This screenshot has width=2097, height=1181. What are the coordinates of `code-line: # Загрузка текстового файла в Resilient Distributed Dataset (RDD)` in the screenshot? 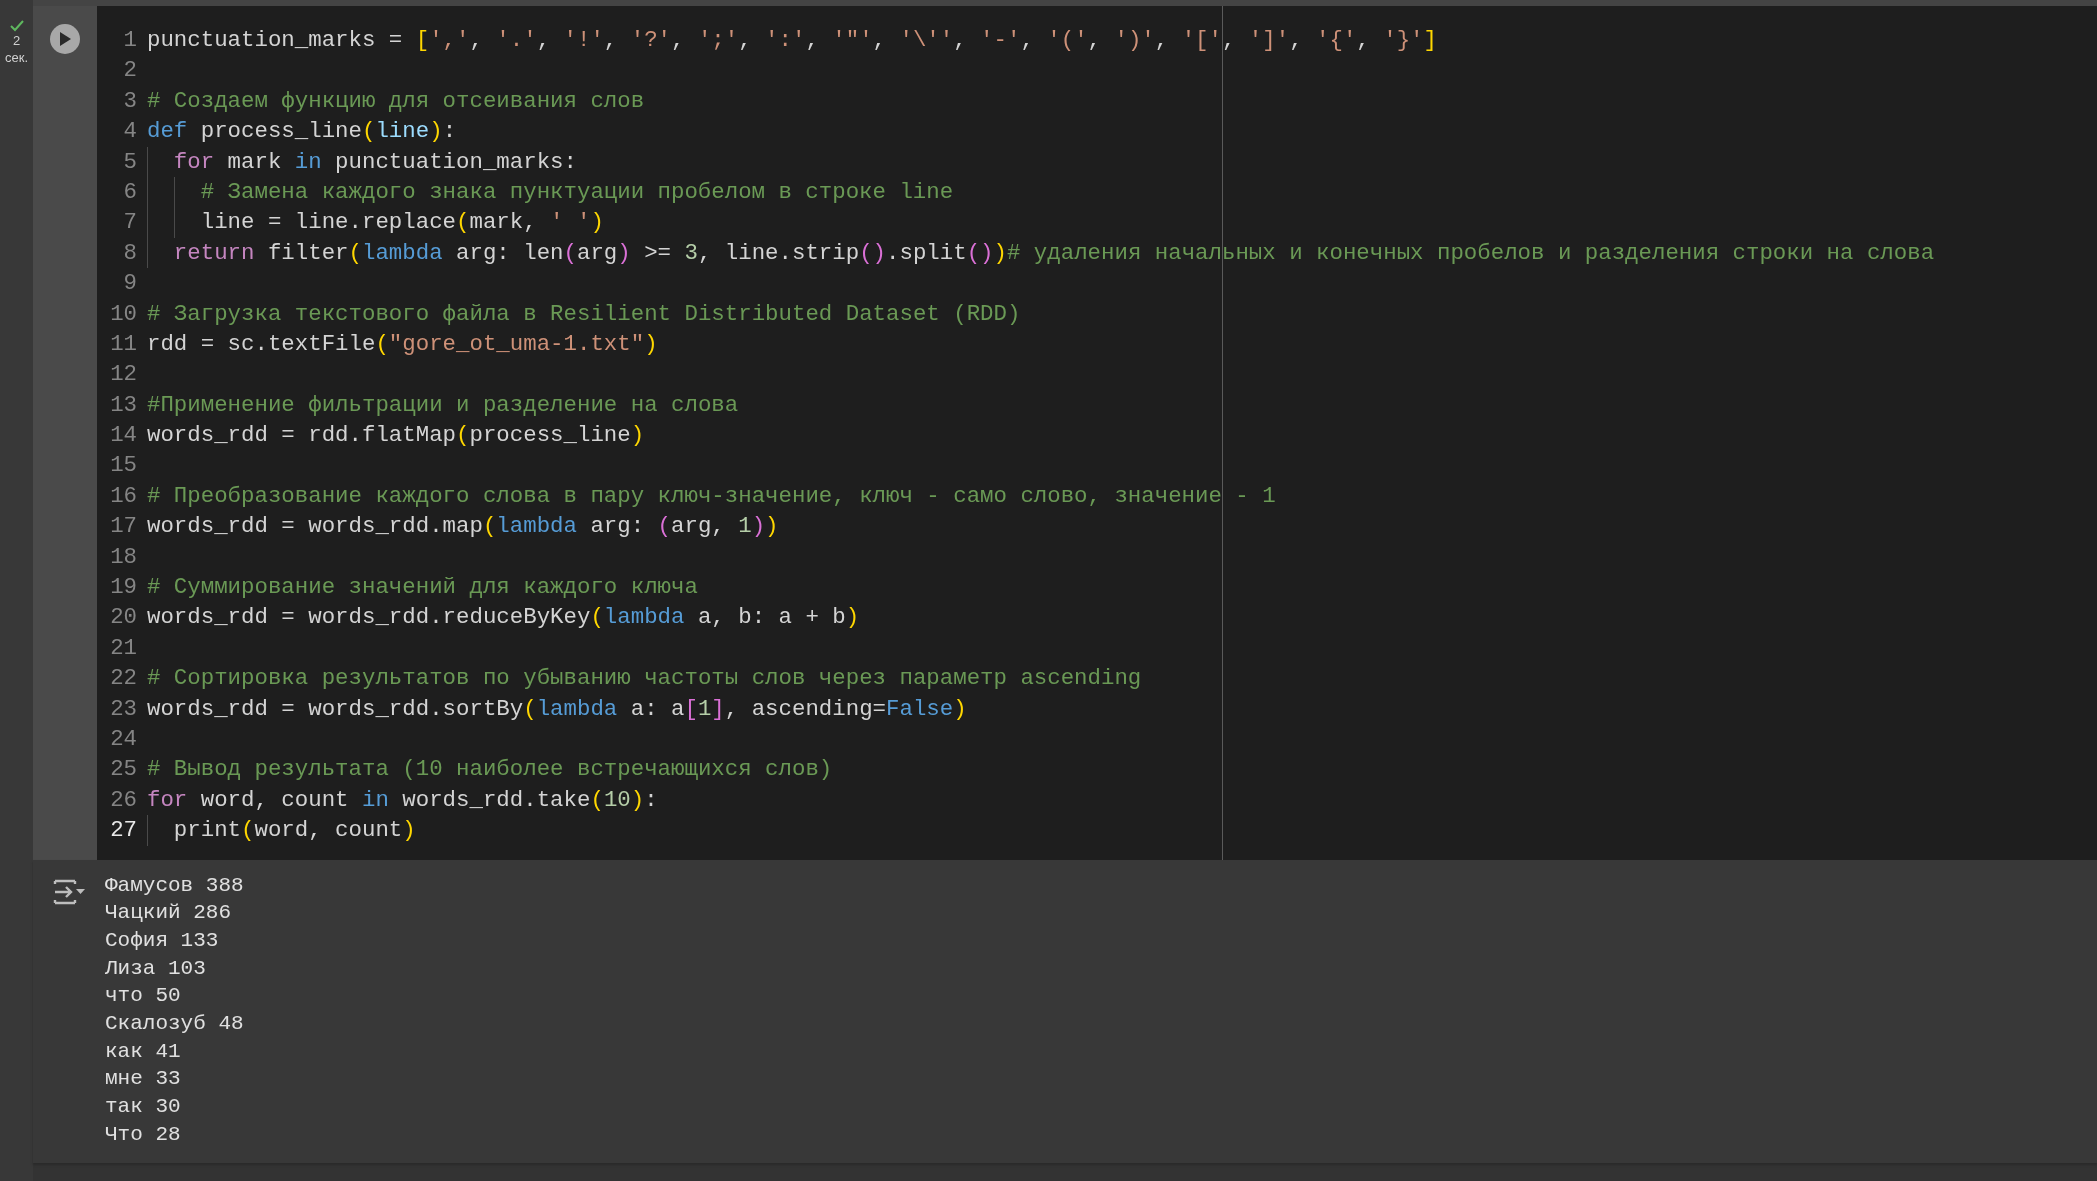 It's located at (584, 314).